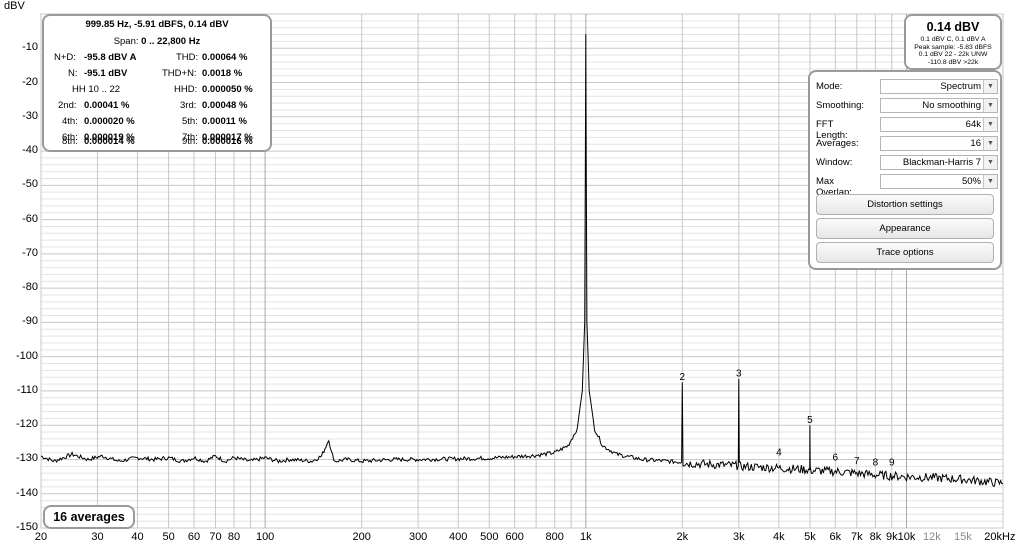 The height and width of the screenshot is (548, 1024). I want to click on x-tick-label: 6k, so click(835, 537).